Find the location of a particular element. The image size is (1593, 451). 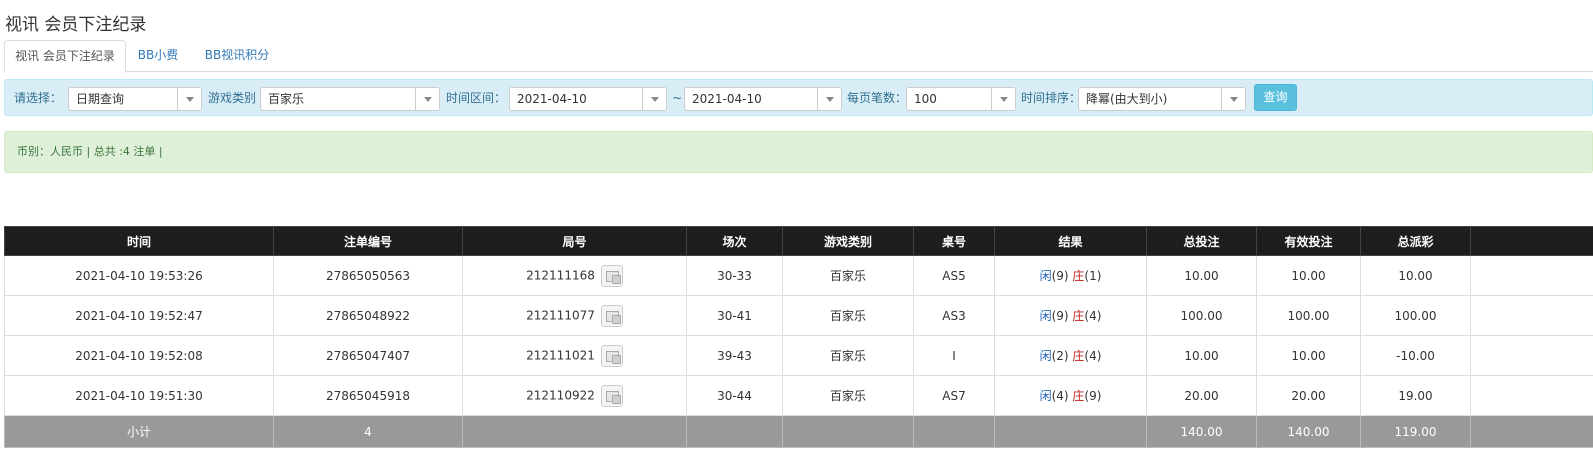

subtotal-count: 4 is located at coordinates (368, 431).